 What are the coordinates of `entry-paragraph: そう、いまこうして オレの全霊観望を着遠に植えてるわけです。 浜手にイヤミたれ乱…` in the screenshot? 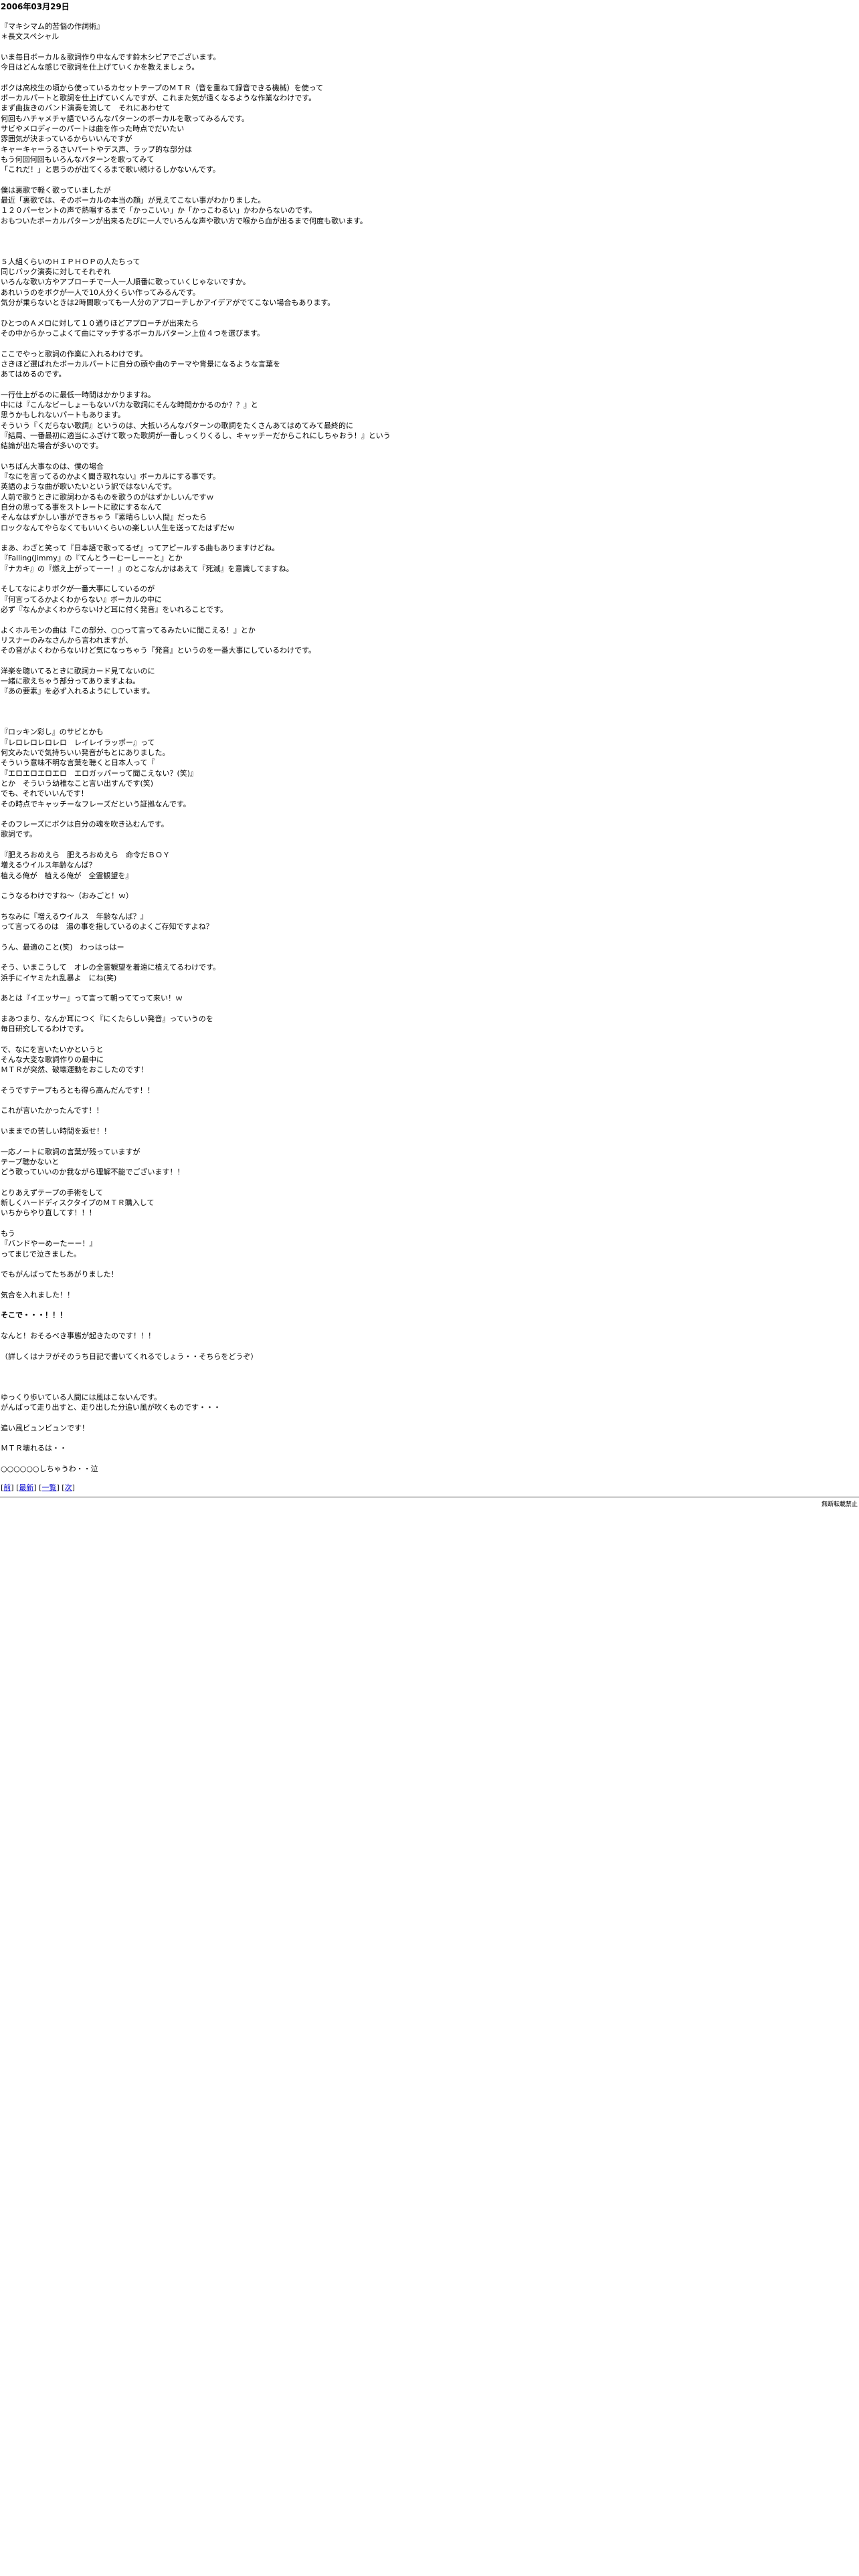 It's located at (111, 973).